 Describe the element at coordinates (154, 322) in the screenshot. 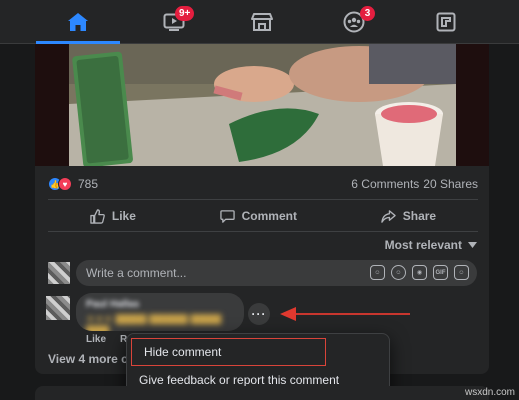

I see `comment-text: ★★★ ▇▇▇▇ ▇▇▇▇▇ ▇▇▇▇ ▇▇▇` at that location.